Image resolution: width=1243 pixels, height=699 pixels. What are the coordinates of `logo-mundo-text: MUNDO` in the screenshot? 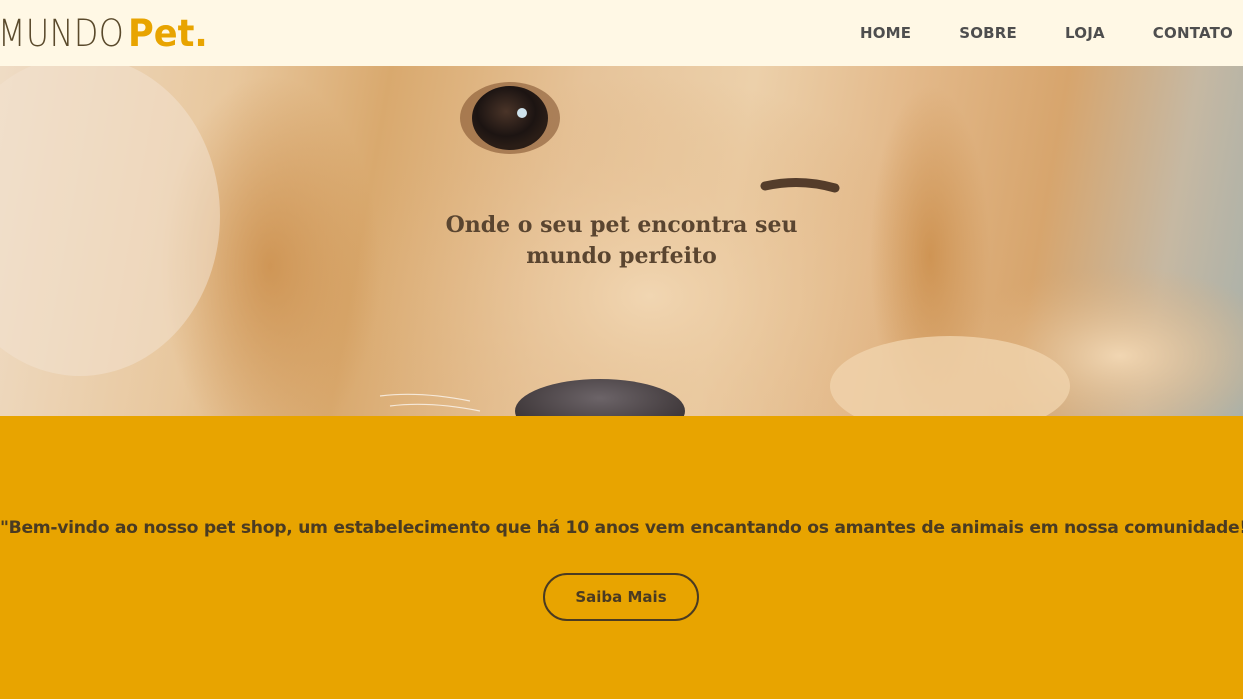 It's located at (62, 33).